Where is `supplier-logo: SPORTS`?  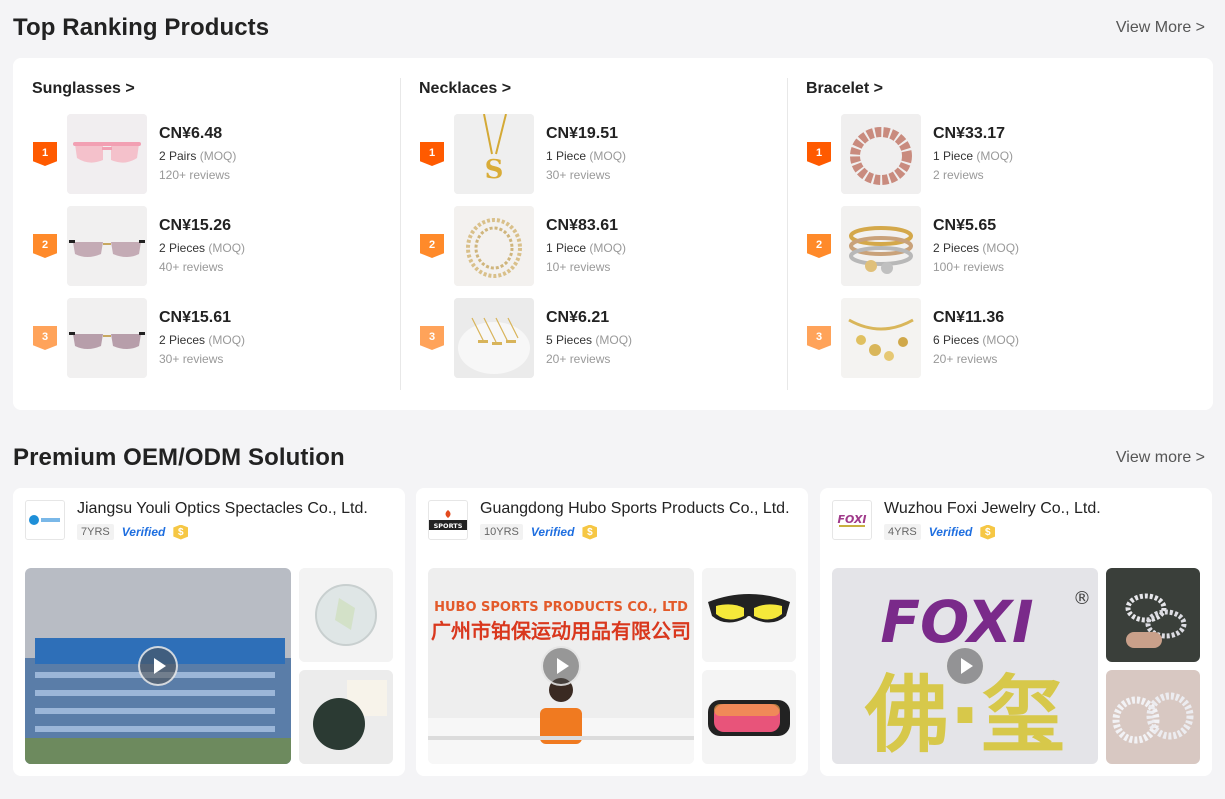
supplier-logo: SPORTS is located at coordinates (448, 520).